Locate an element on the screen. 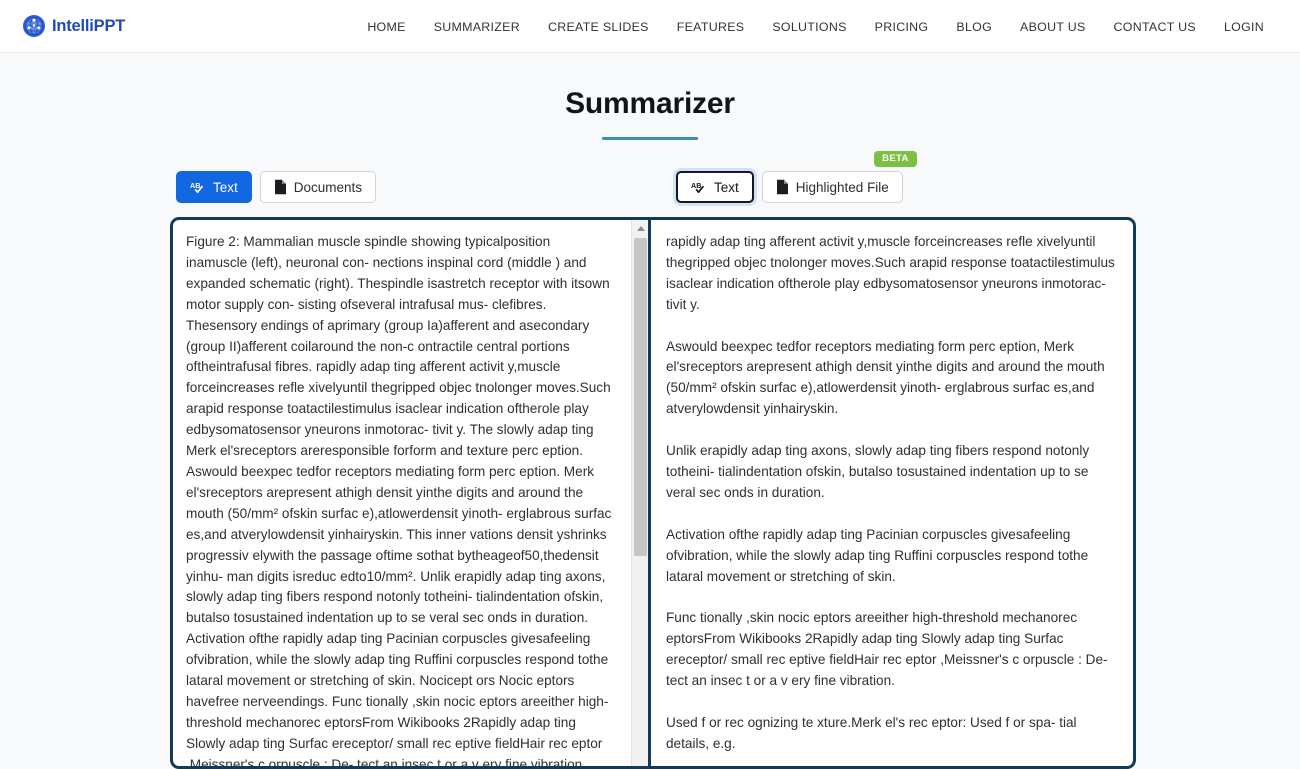  brand-logo-link: IntelliPPT is located at coordinates (73, 26).